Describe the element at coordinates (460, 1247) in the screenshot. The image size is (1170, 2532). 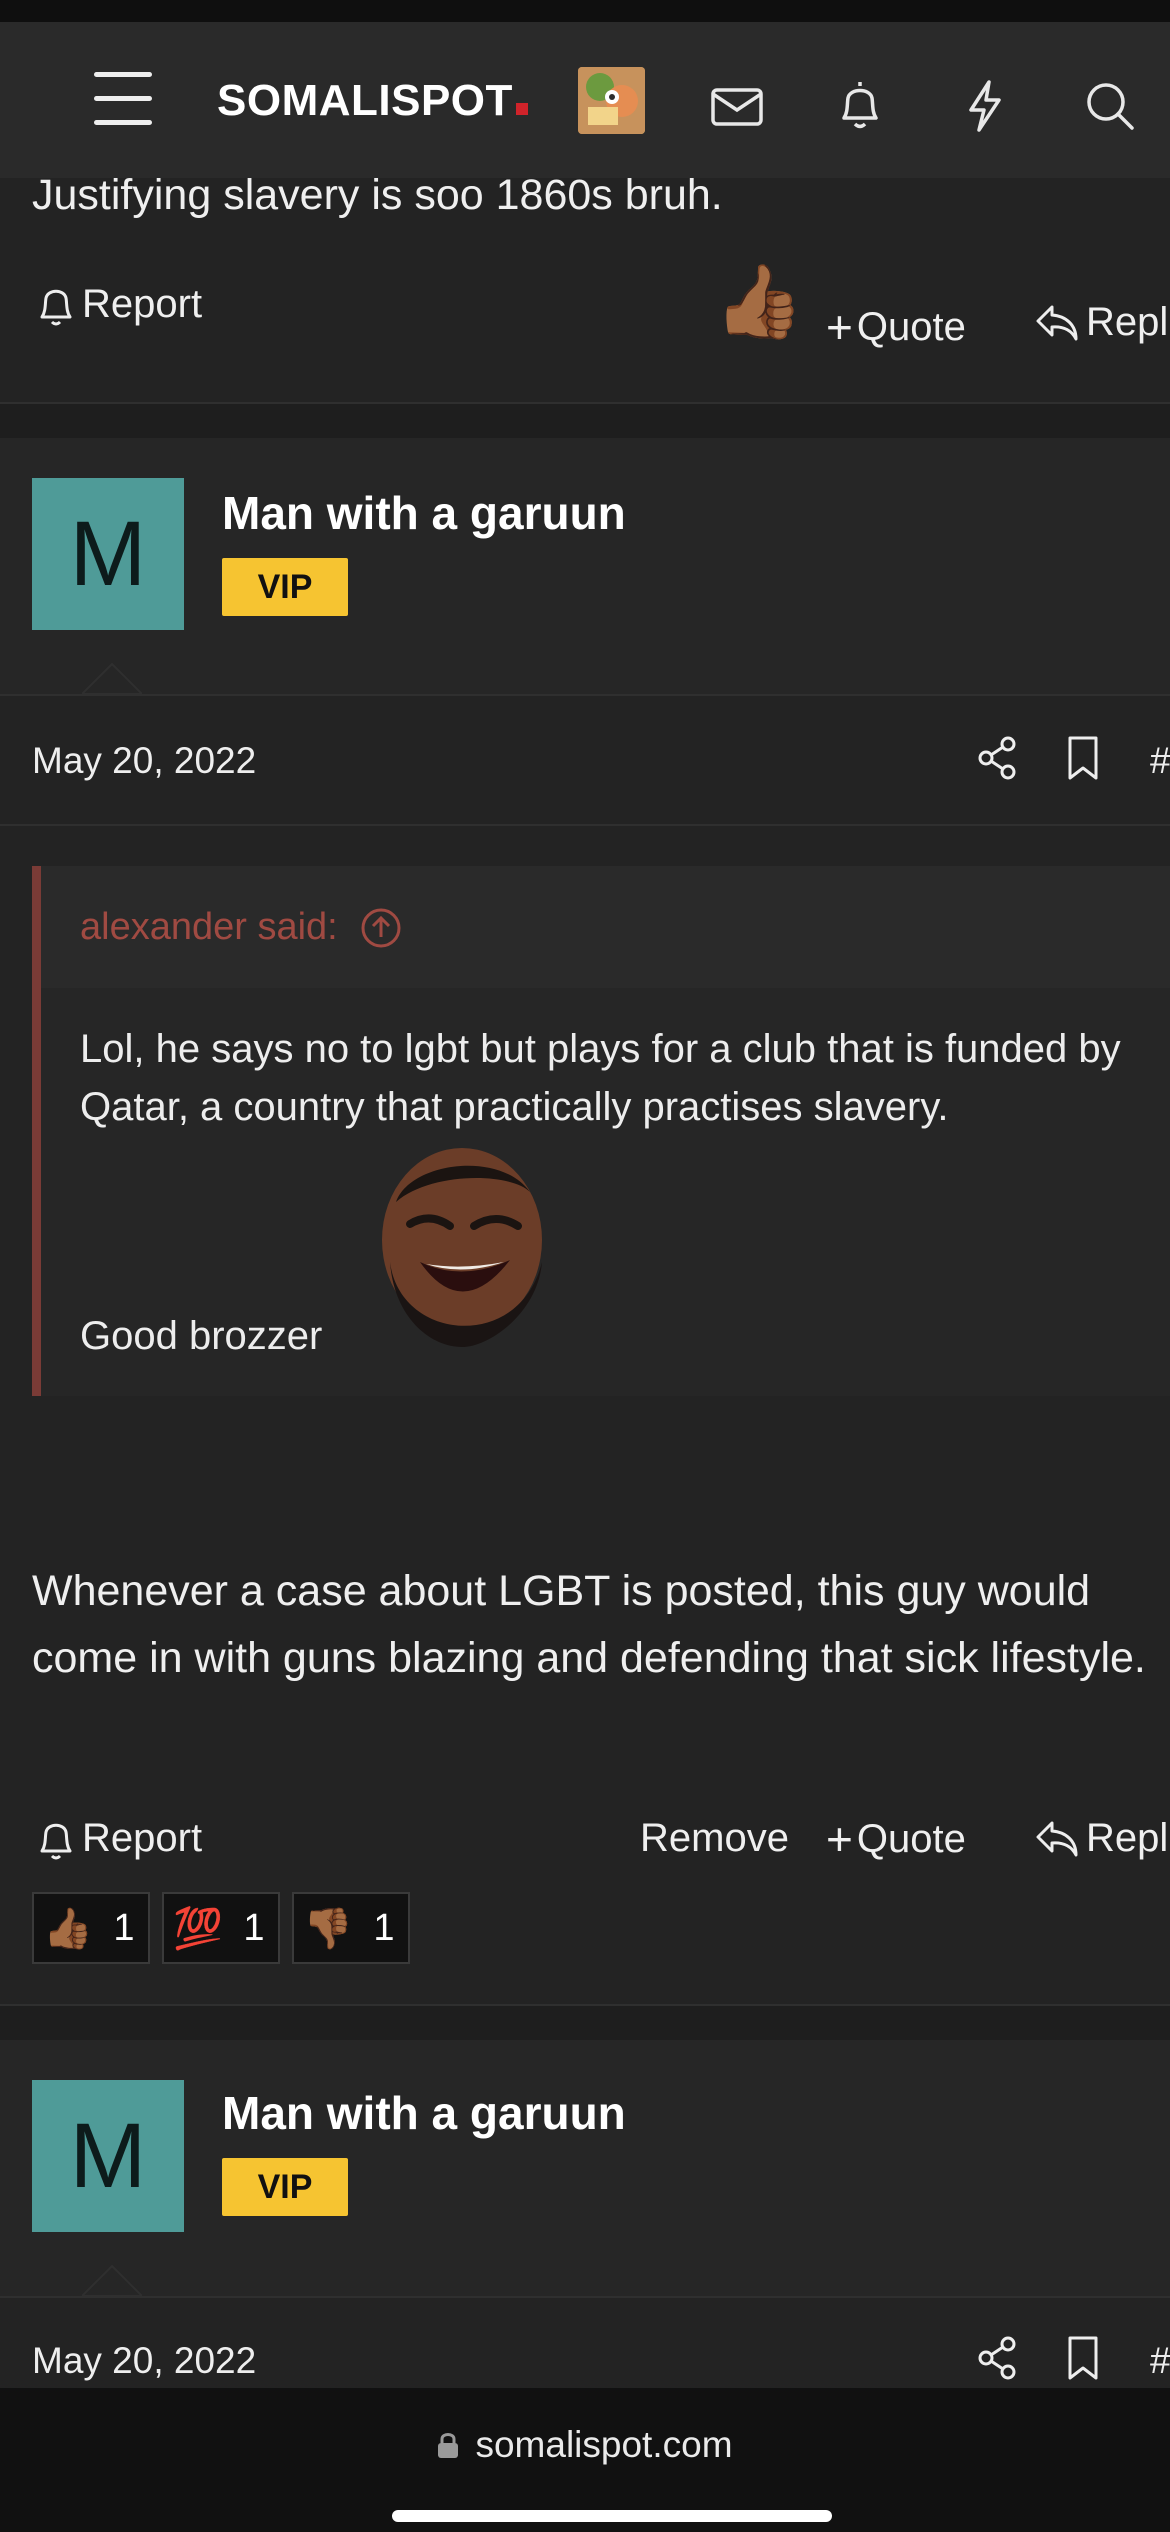
I see `laughing-face-sticker` at that location.